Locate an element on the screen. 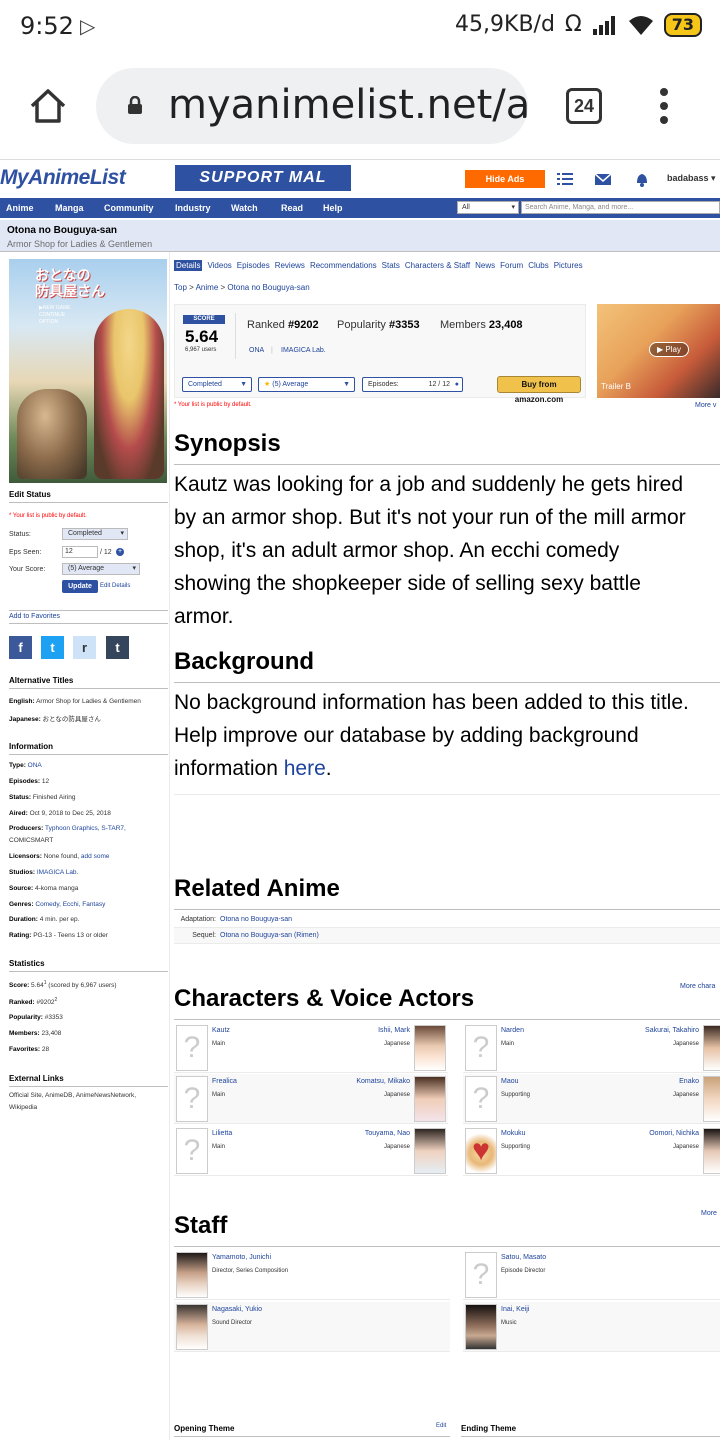 The width and height of the screenshot is (720, 1440). update-button: Update is located at coordinates (80, 586).